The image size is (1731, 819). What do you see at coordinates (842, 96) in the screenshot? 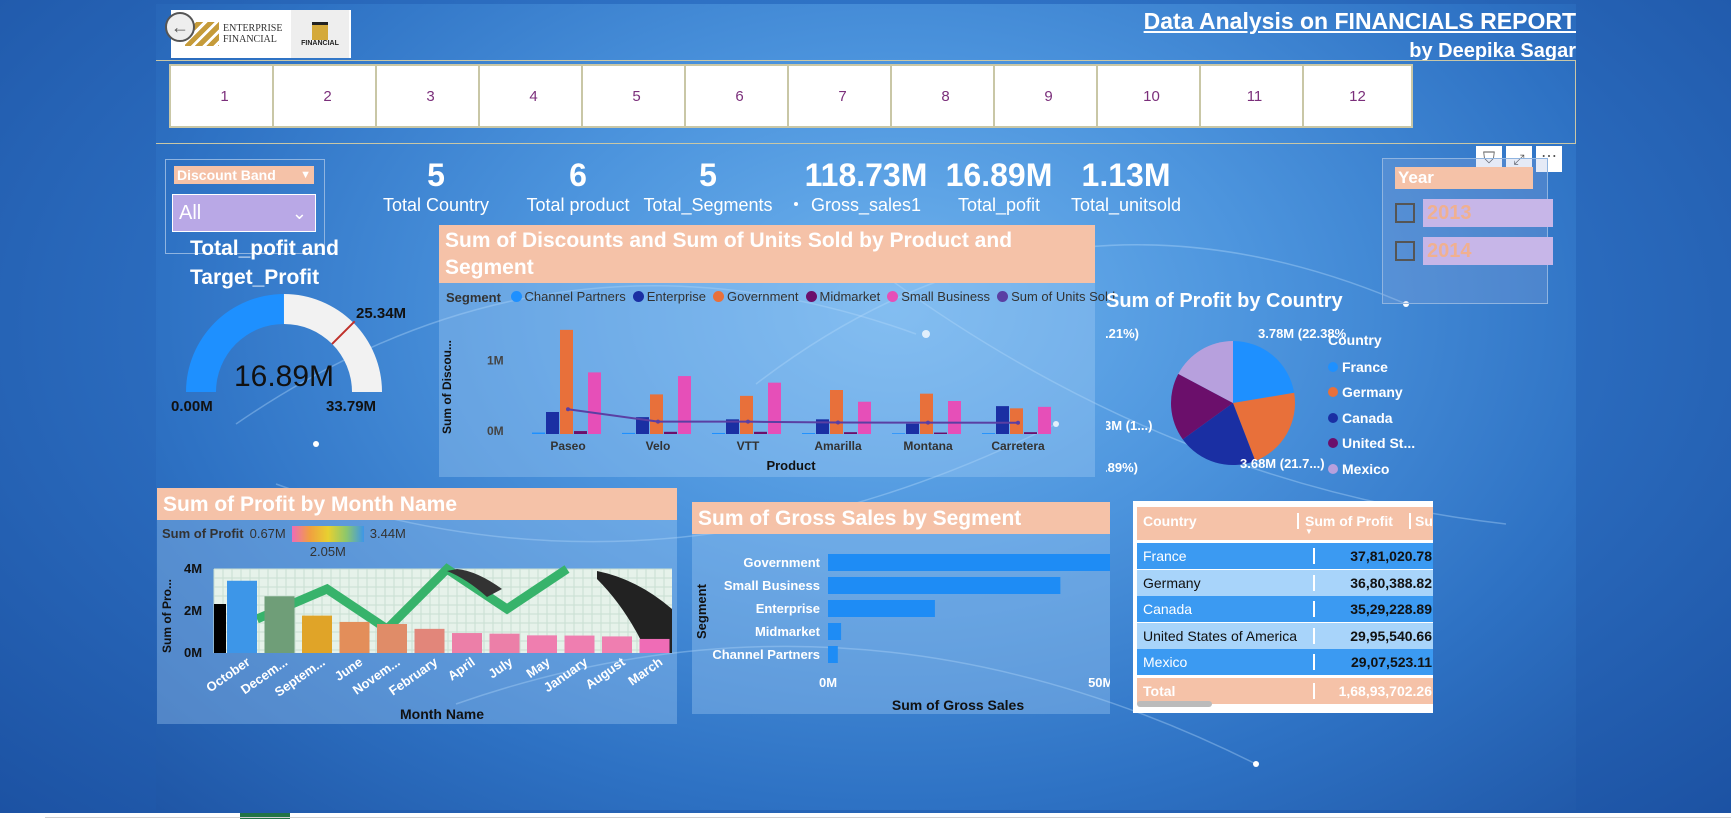
I see `page-tile-7: 7` at bounding box center [842, 96].